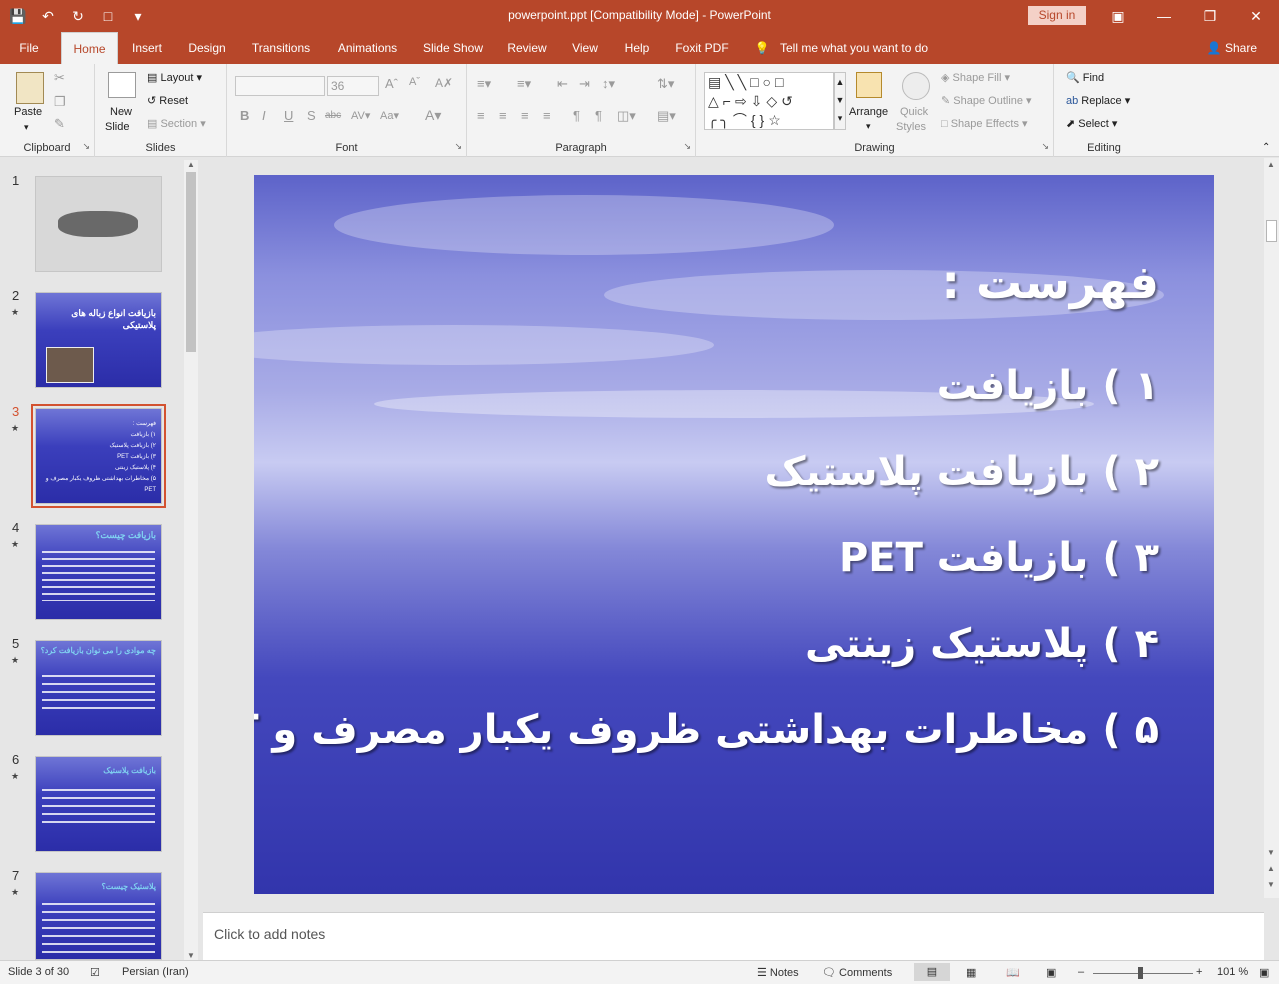 This screenshot has height=984, width=1279. Describe the element at coordinates (433, 115) in the screenshot. I see `font-color-icon: A▾` at that location.